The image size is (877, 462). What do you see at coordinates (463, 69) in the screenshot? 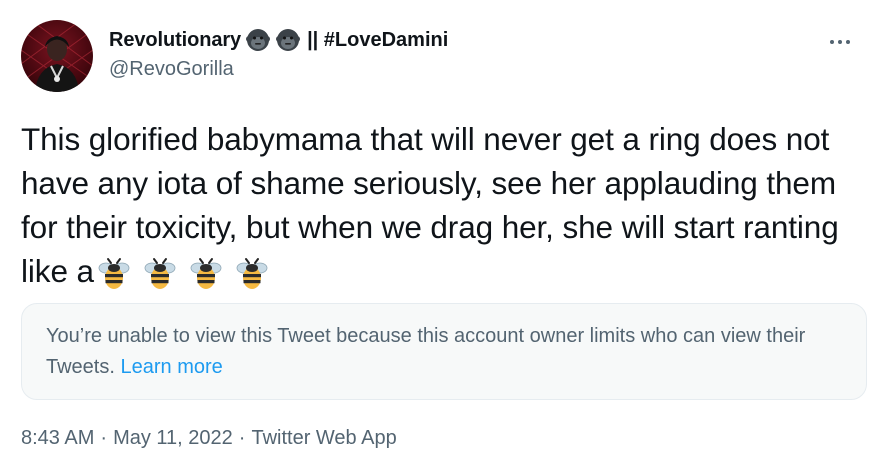
I see `author-handle: @RevoGorilla` at bounding box center [463, 69].